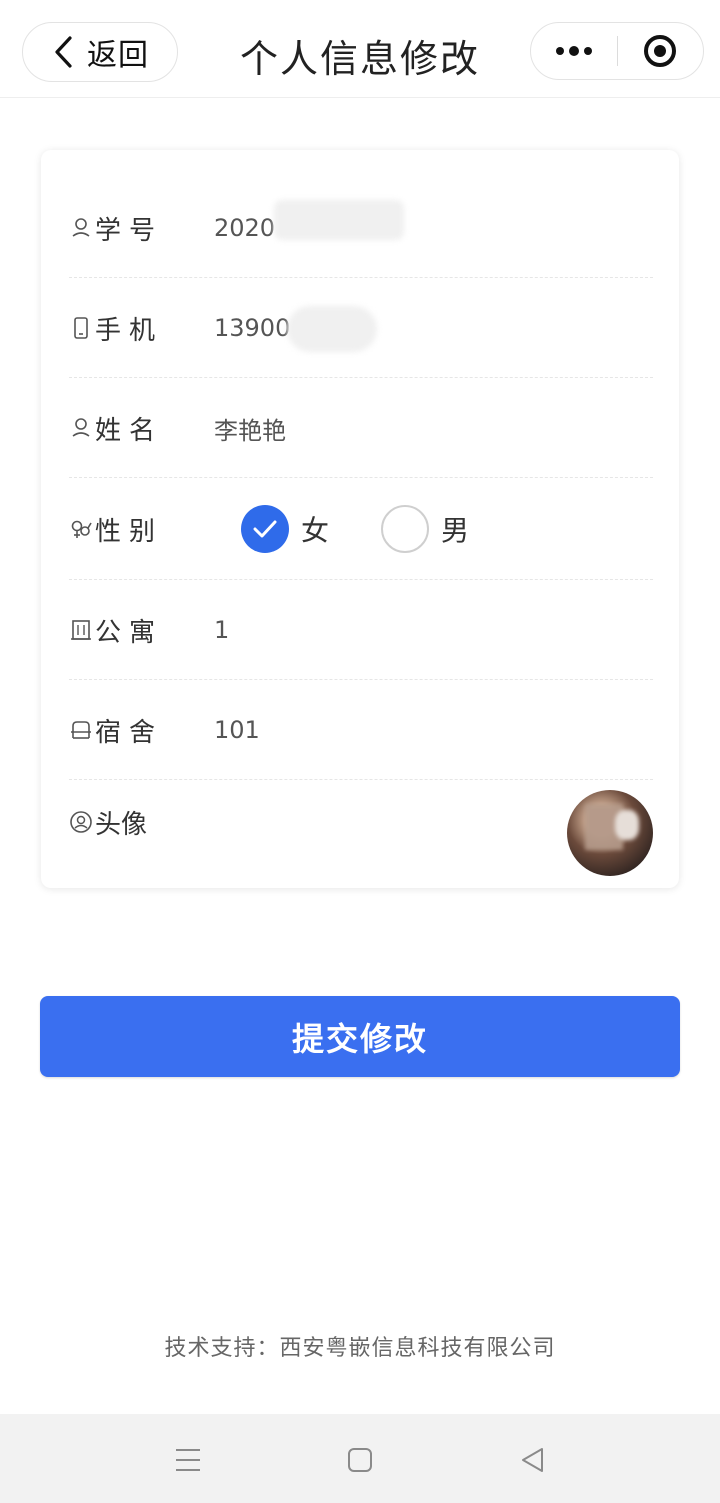 The width and height of the screenshot is (720, 1503). I want to click on avatar, so click(610, 833).